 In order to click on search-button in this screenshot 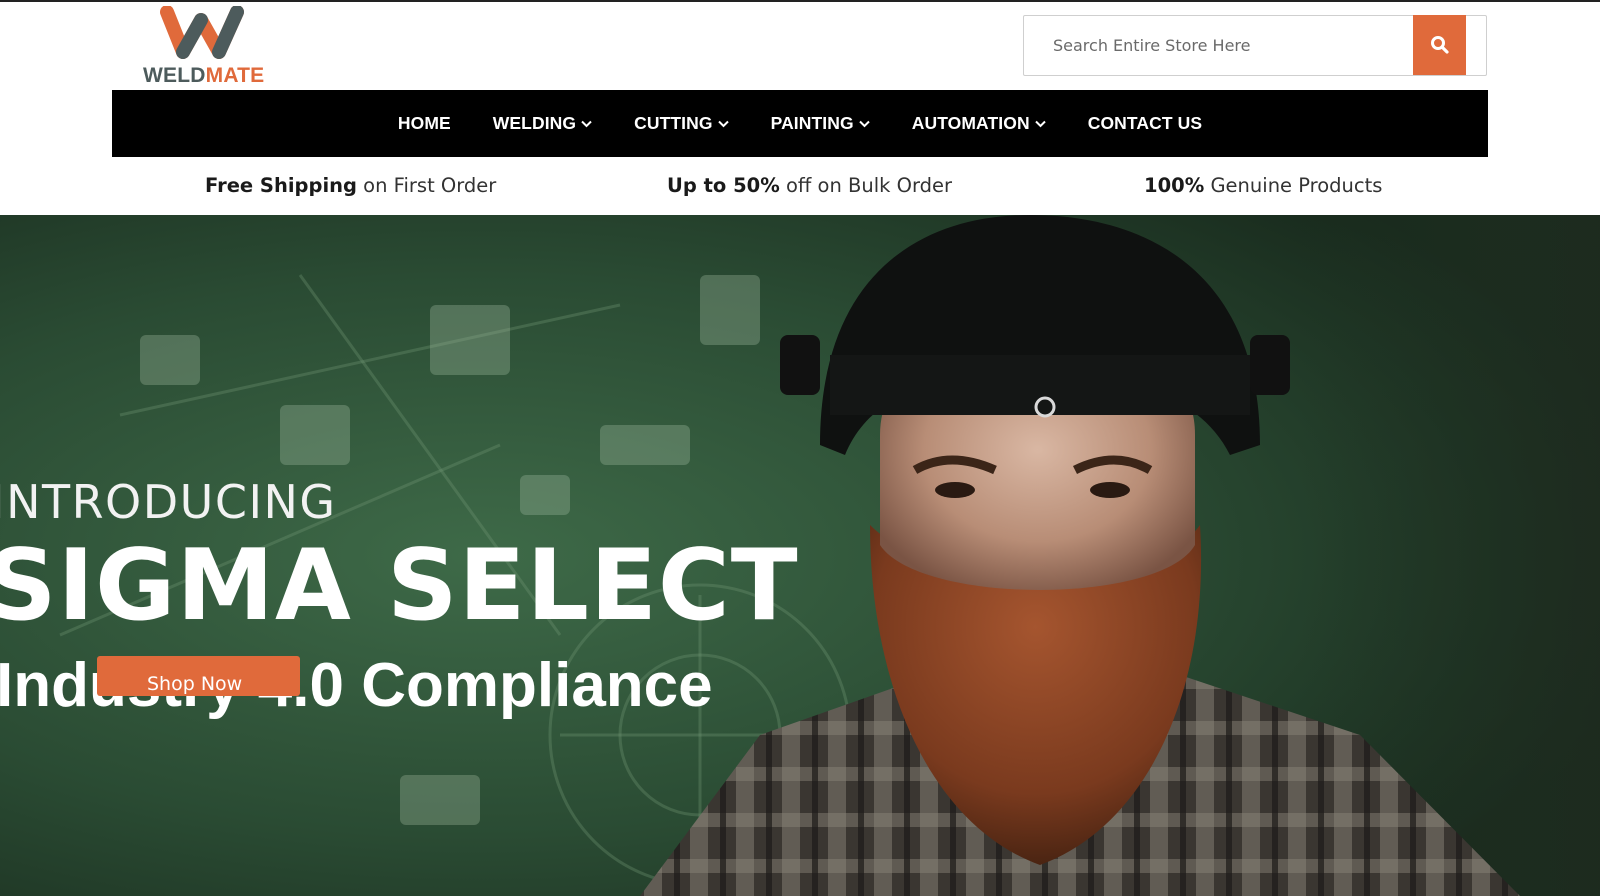, I will do `click(1439, 45)`.